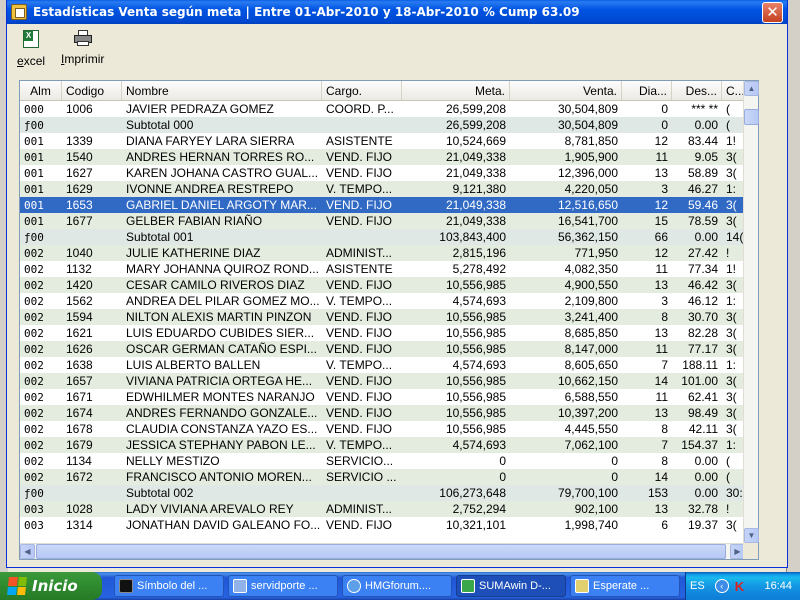 The image size is (800, 600). What do you see at coordinates (751, 312) in the screenshot?
I see `vertical-scrollbar: ▲ ▼` at bounding box center [751, 312].